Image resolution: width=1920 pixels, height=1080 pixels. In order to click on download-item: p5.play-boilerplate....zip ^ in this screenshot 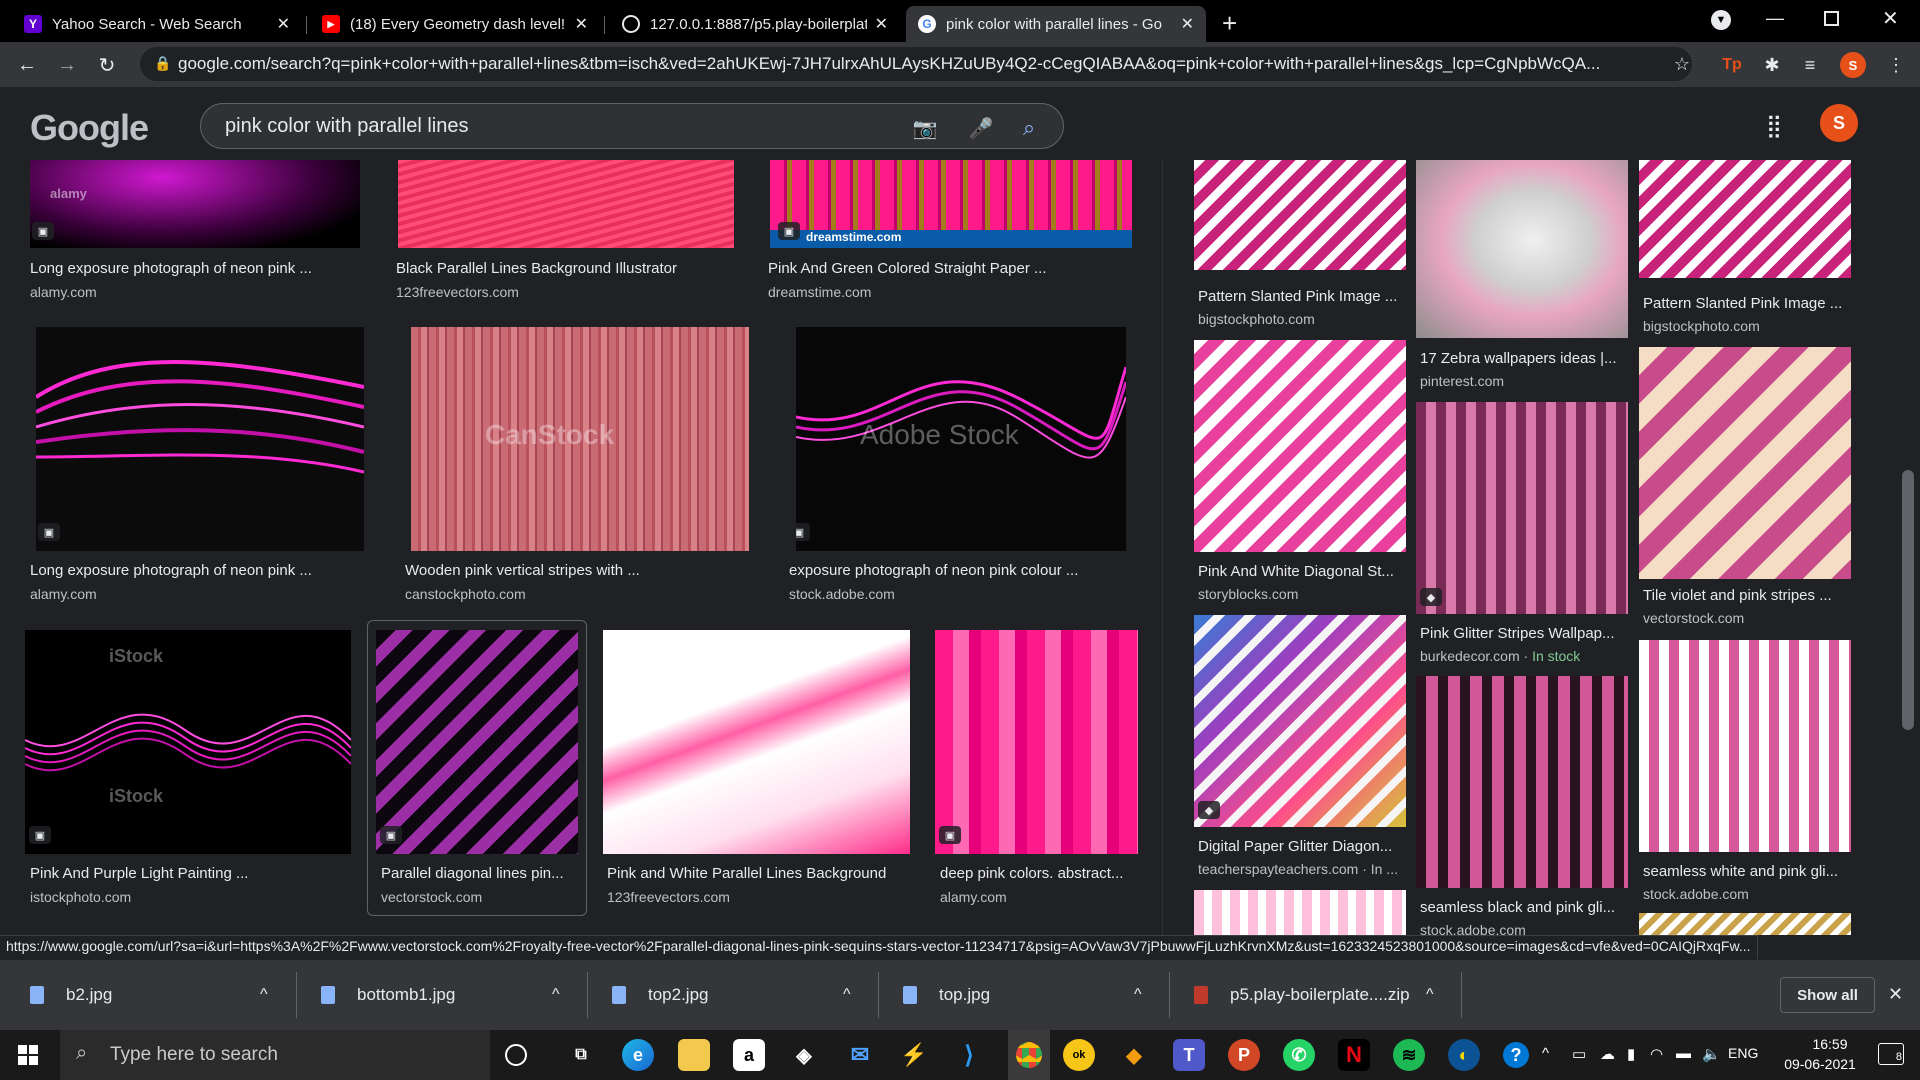, I will do `click(1314, 995)`.